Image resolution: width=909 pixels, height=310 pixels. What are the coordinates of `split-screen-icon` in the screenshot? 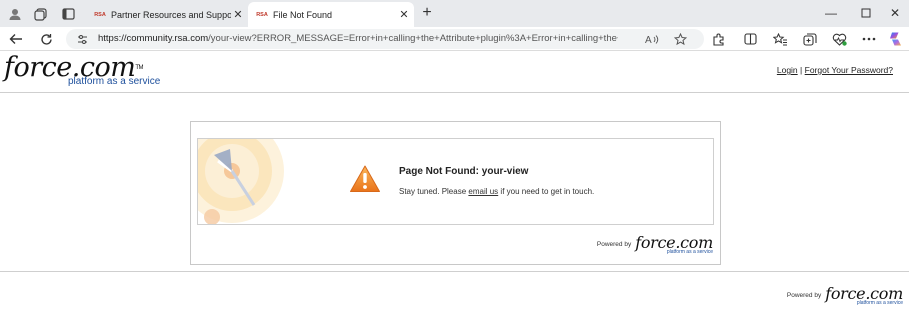 It's located at (750, 39).